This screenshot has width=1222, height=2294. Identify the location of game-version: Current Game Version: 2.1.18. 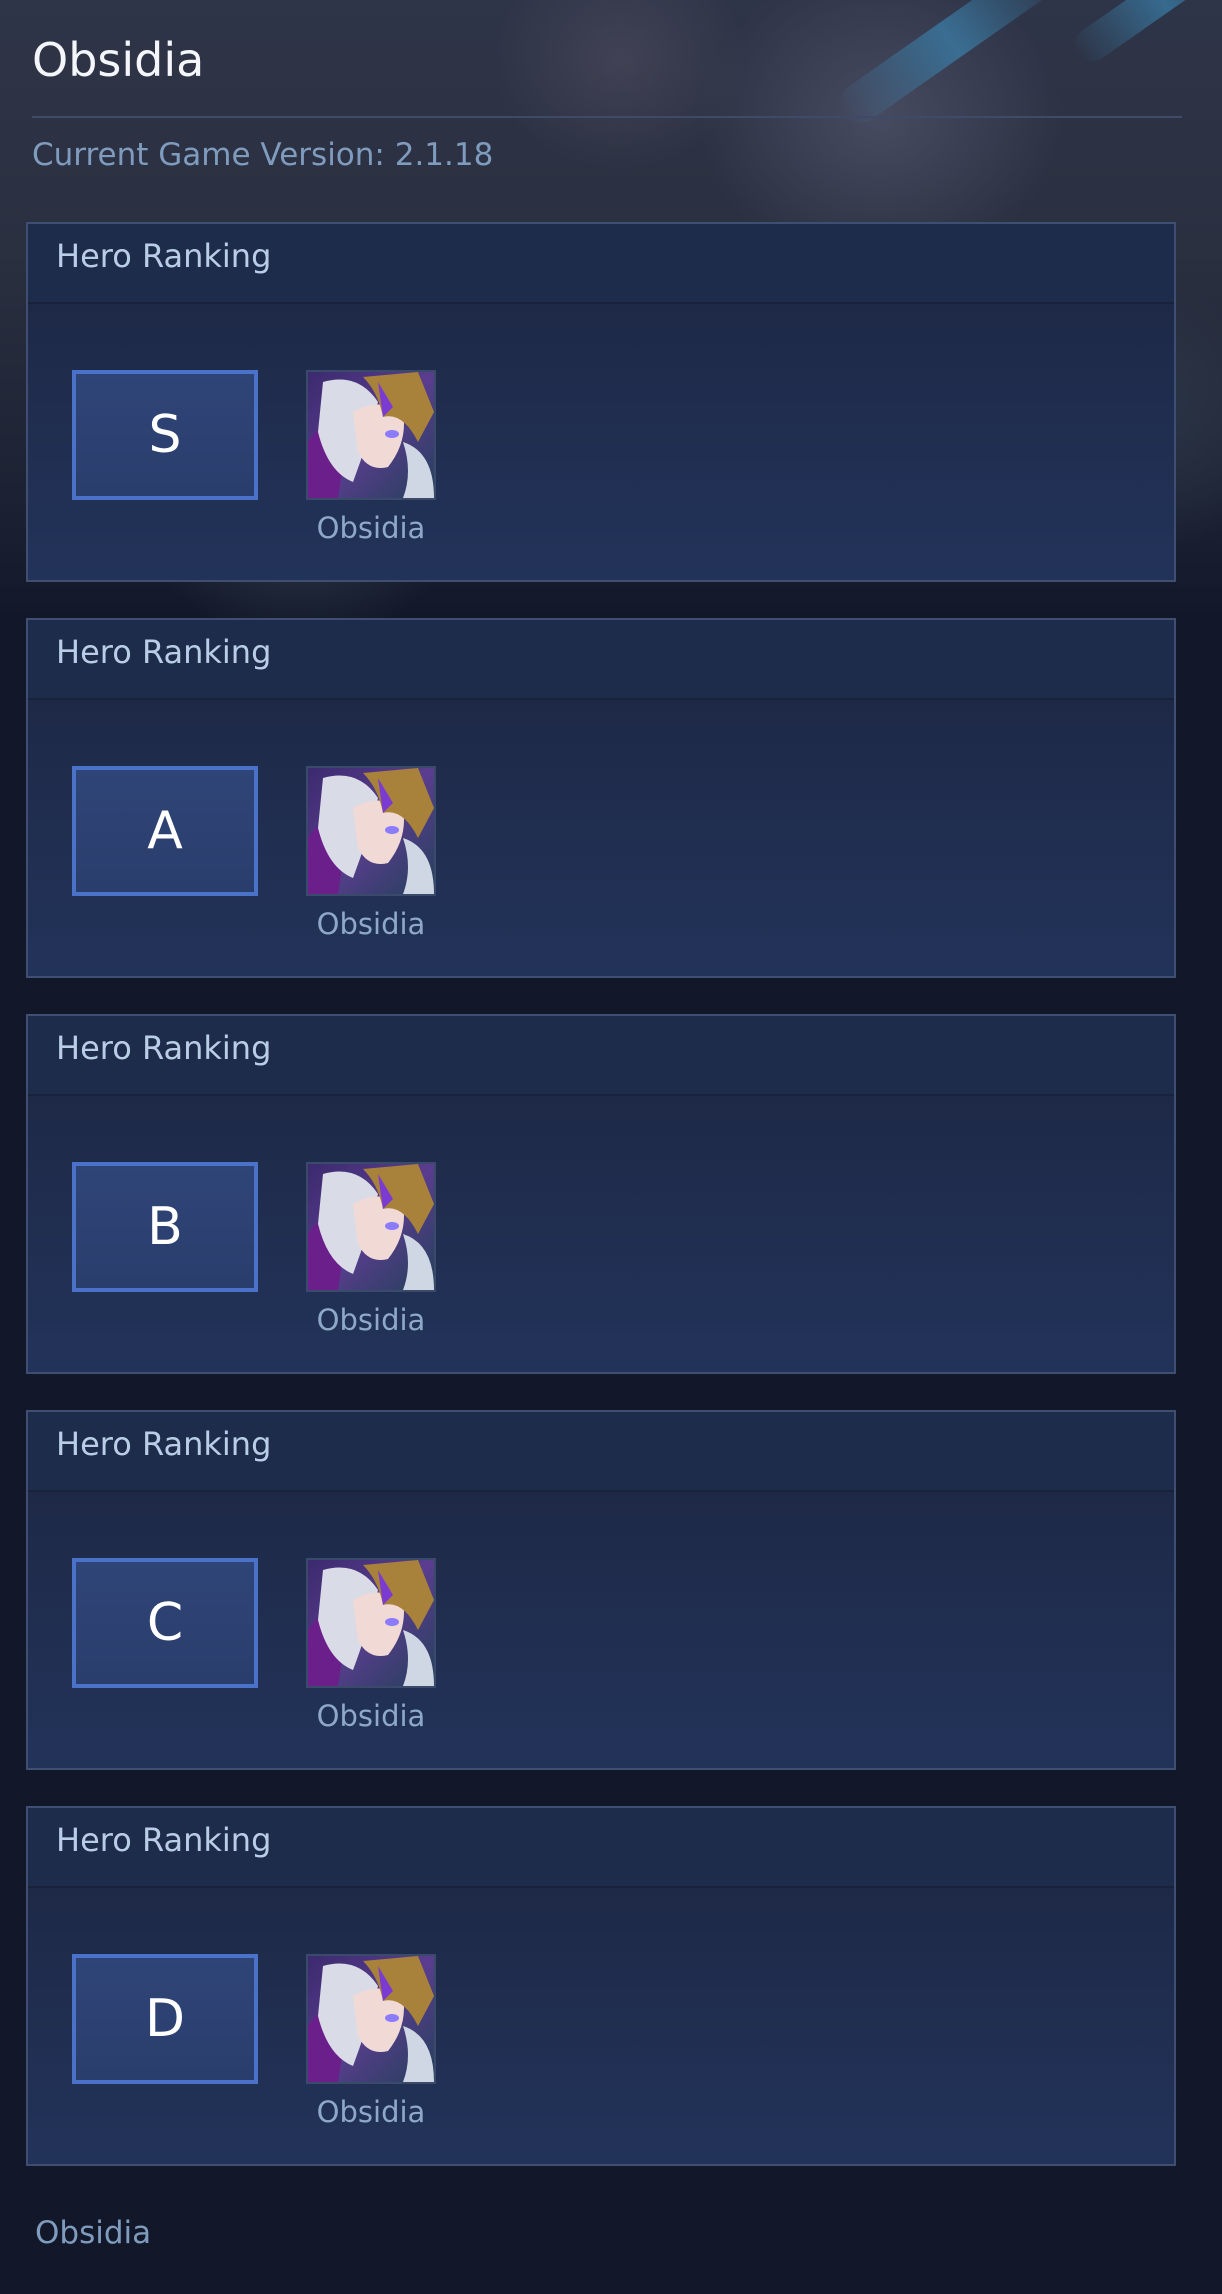
(263, 155).